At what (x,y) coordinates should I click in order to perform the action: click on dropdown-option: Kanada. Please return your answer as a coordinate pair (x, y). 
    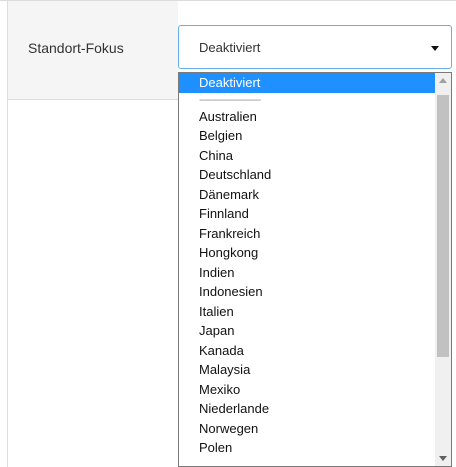
    Looking at the image, I should click on (307, 351).